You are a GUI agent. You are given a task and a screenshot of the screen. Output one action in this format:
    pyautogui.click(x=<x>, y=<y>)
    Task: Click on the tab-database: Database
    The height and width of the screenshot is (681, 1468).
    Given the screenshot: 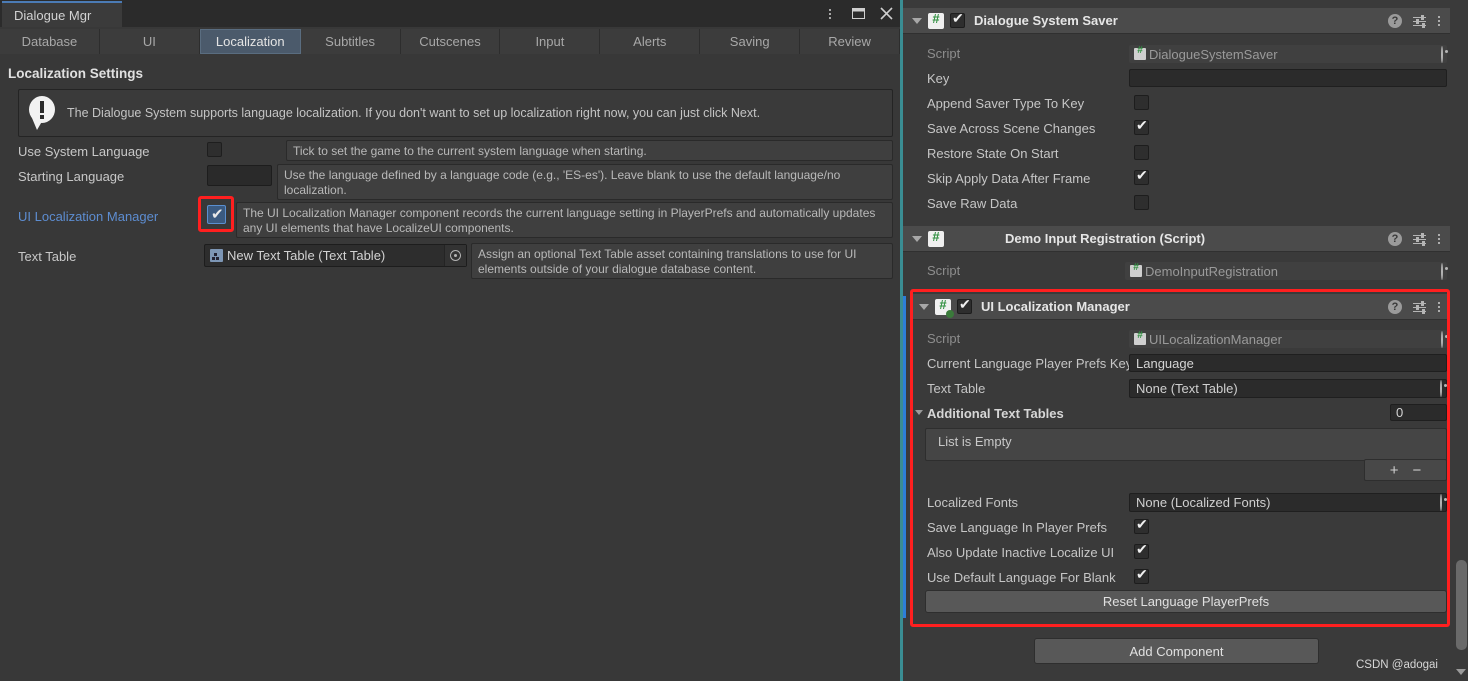 What is the action you would take?
    pyautogui.click(x=50, y=41)
    